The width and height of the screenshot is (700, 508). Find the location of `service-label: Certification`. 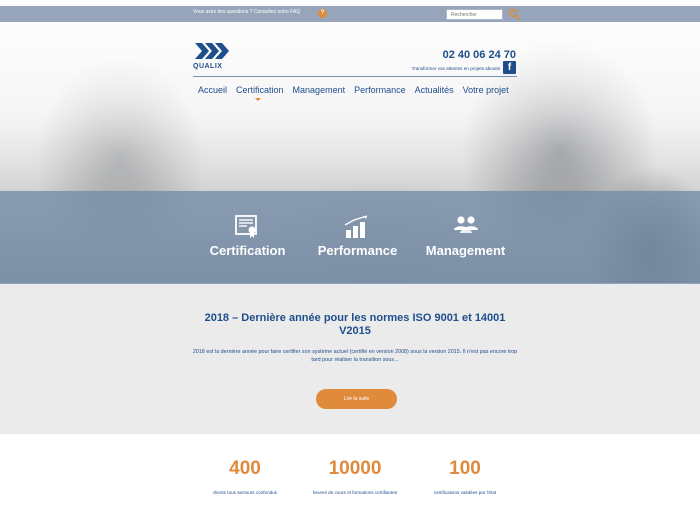

service-label: Certification is located at coordinates (247, 250).